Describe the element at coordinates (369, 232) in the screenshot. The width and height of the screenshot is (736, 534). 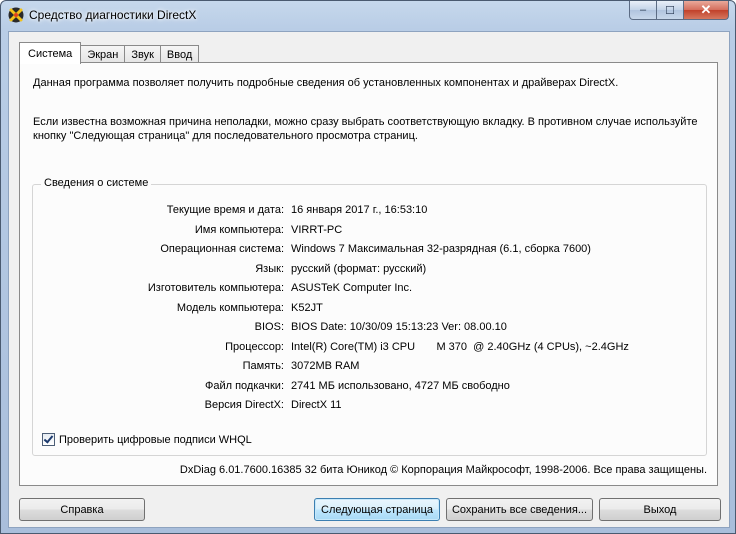
I see `info-row-computer-name: Имя компьютера: VIRRT-PC` at that location.